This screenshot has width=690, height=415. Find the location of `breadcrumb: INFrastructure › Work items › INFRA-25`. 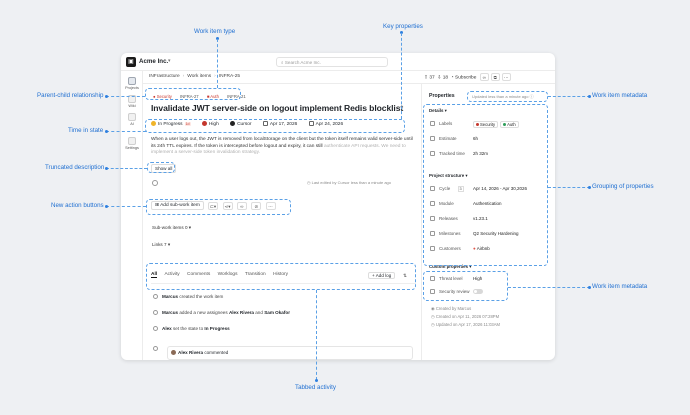

breadcrumb: INFrastructure › Work items › INFRA-25 is located at coordinates (195, 76).